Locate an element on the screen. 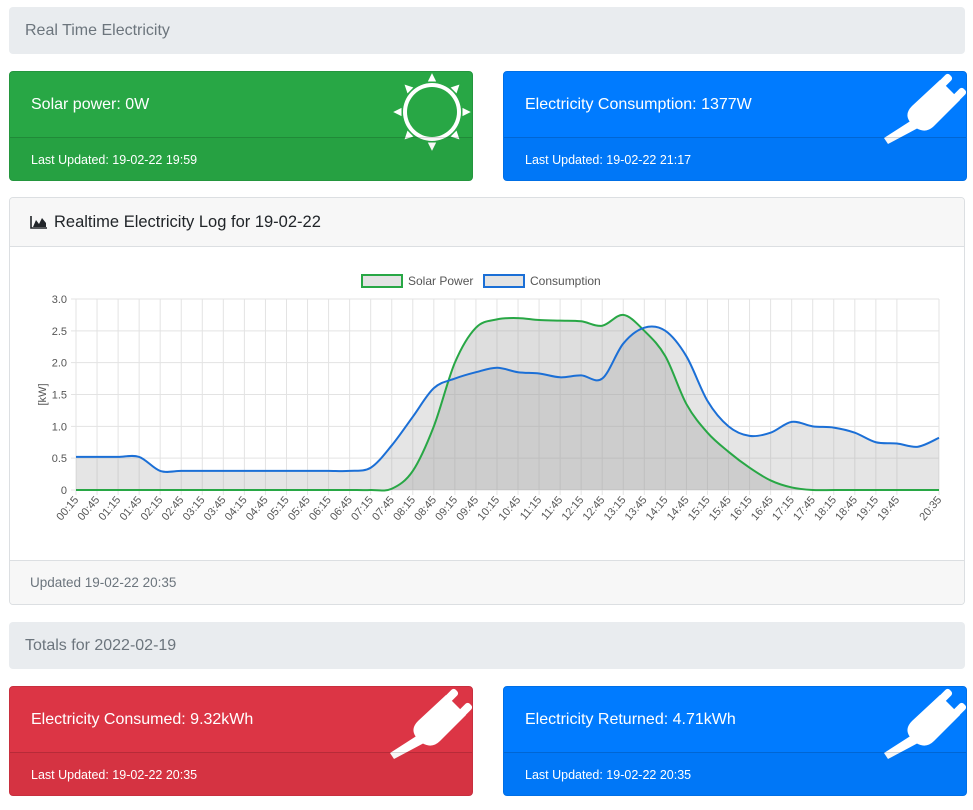 The image size is (973, 810). x-tick-label: 07:45 is located at coordinates (383, 508).